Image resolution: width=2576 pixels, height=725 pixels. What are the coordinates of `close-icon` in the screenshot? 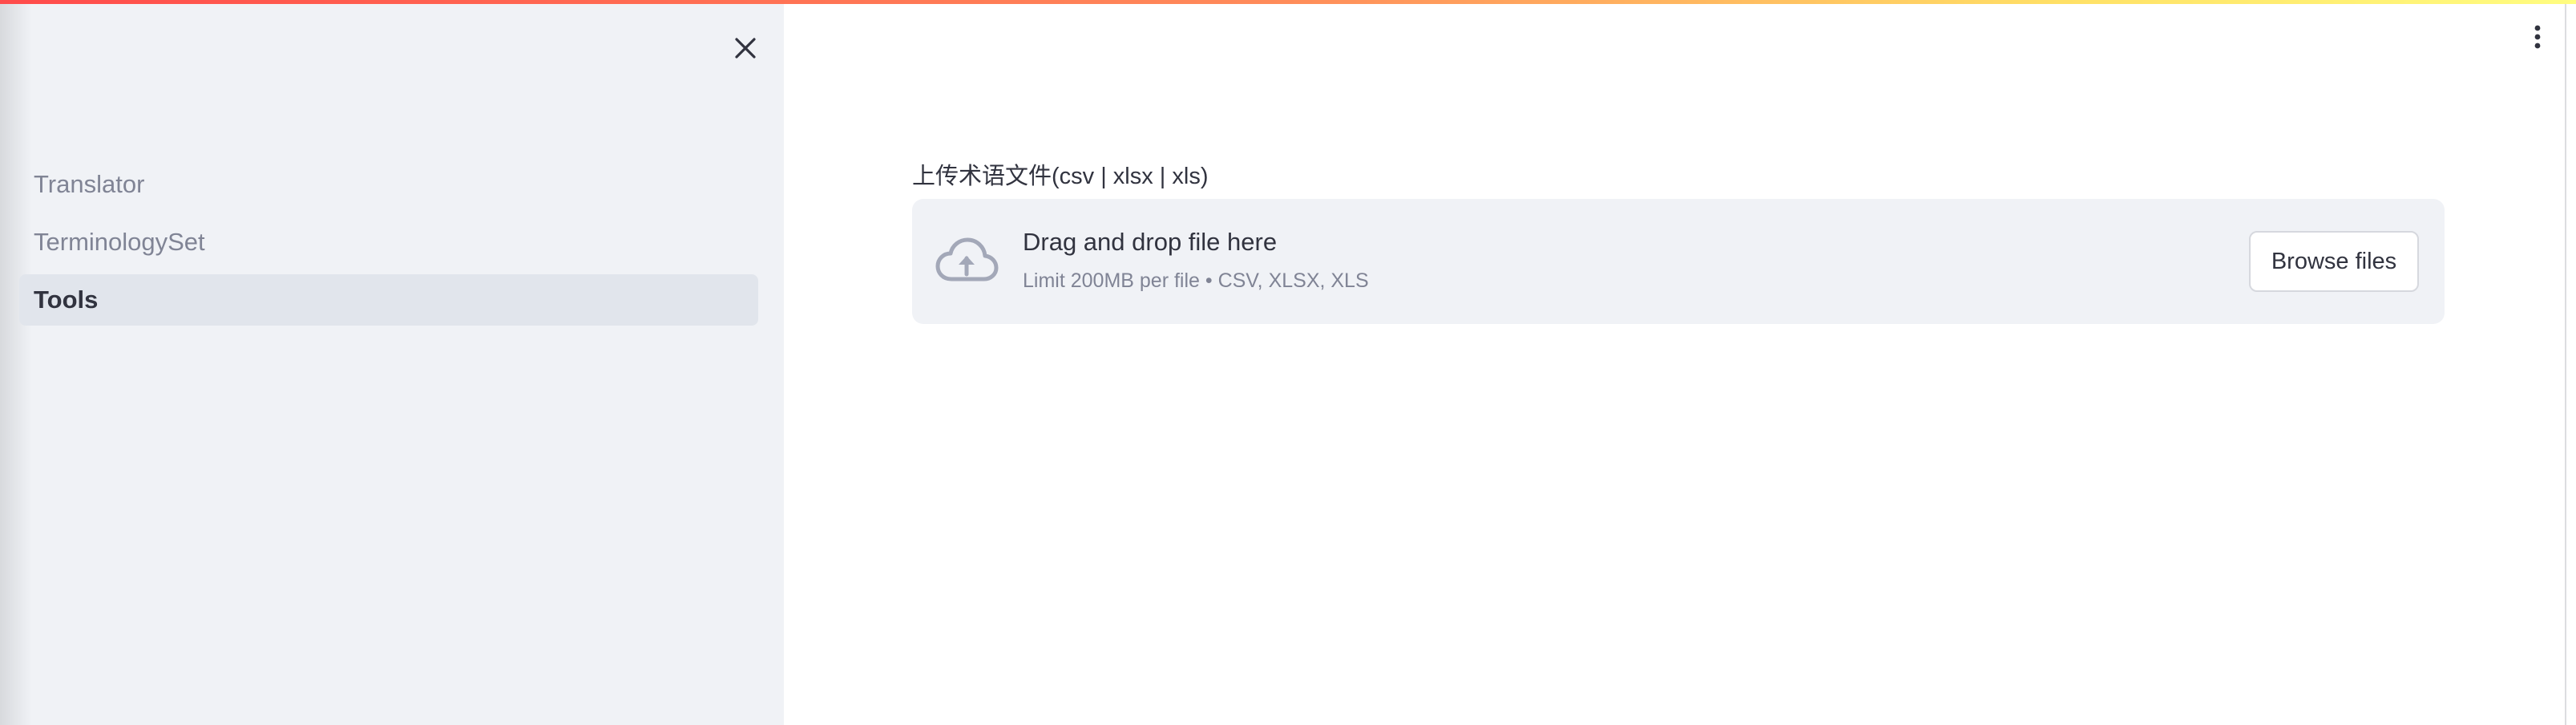 It's located at (745, 50).